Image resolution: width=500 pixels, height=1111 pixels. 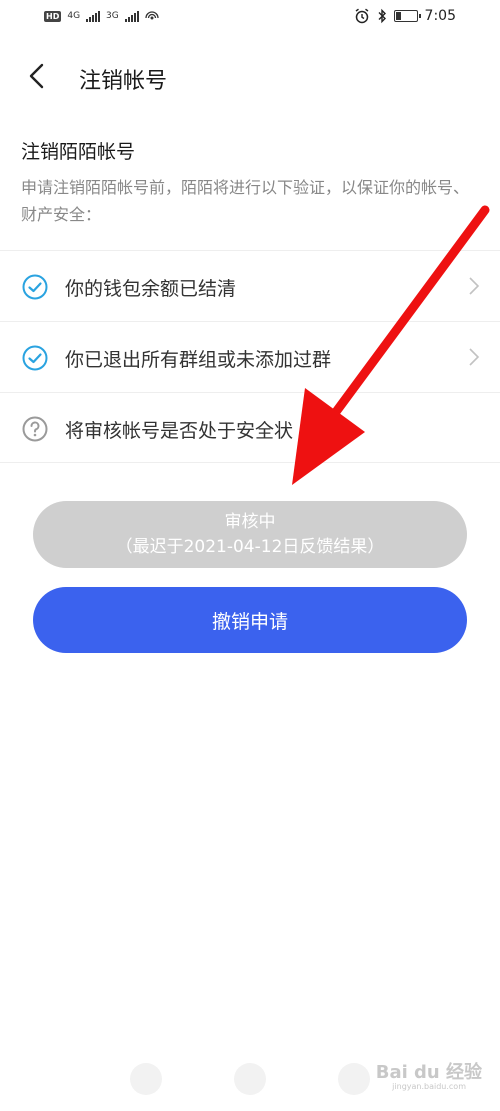 What do you see at coordinates (53, 16) in the screenshot?
I see `hd-icon: HD` at bounding box center [53, 16].